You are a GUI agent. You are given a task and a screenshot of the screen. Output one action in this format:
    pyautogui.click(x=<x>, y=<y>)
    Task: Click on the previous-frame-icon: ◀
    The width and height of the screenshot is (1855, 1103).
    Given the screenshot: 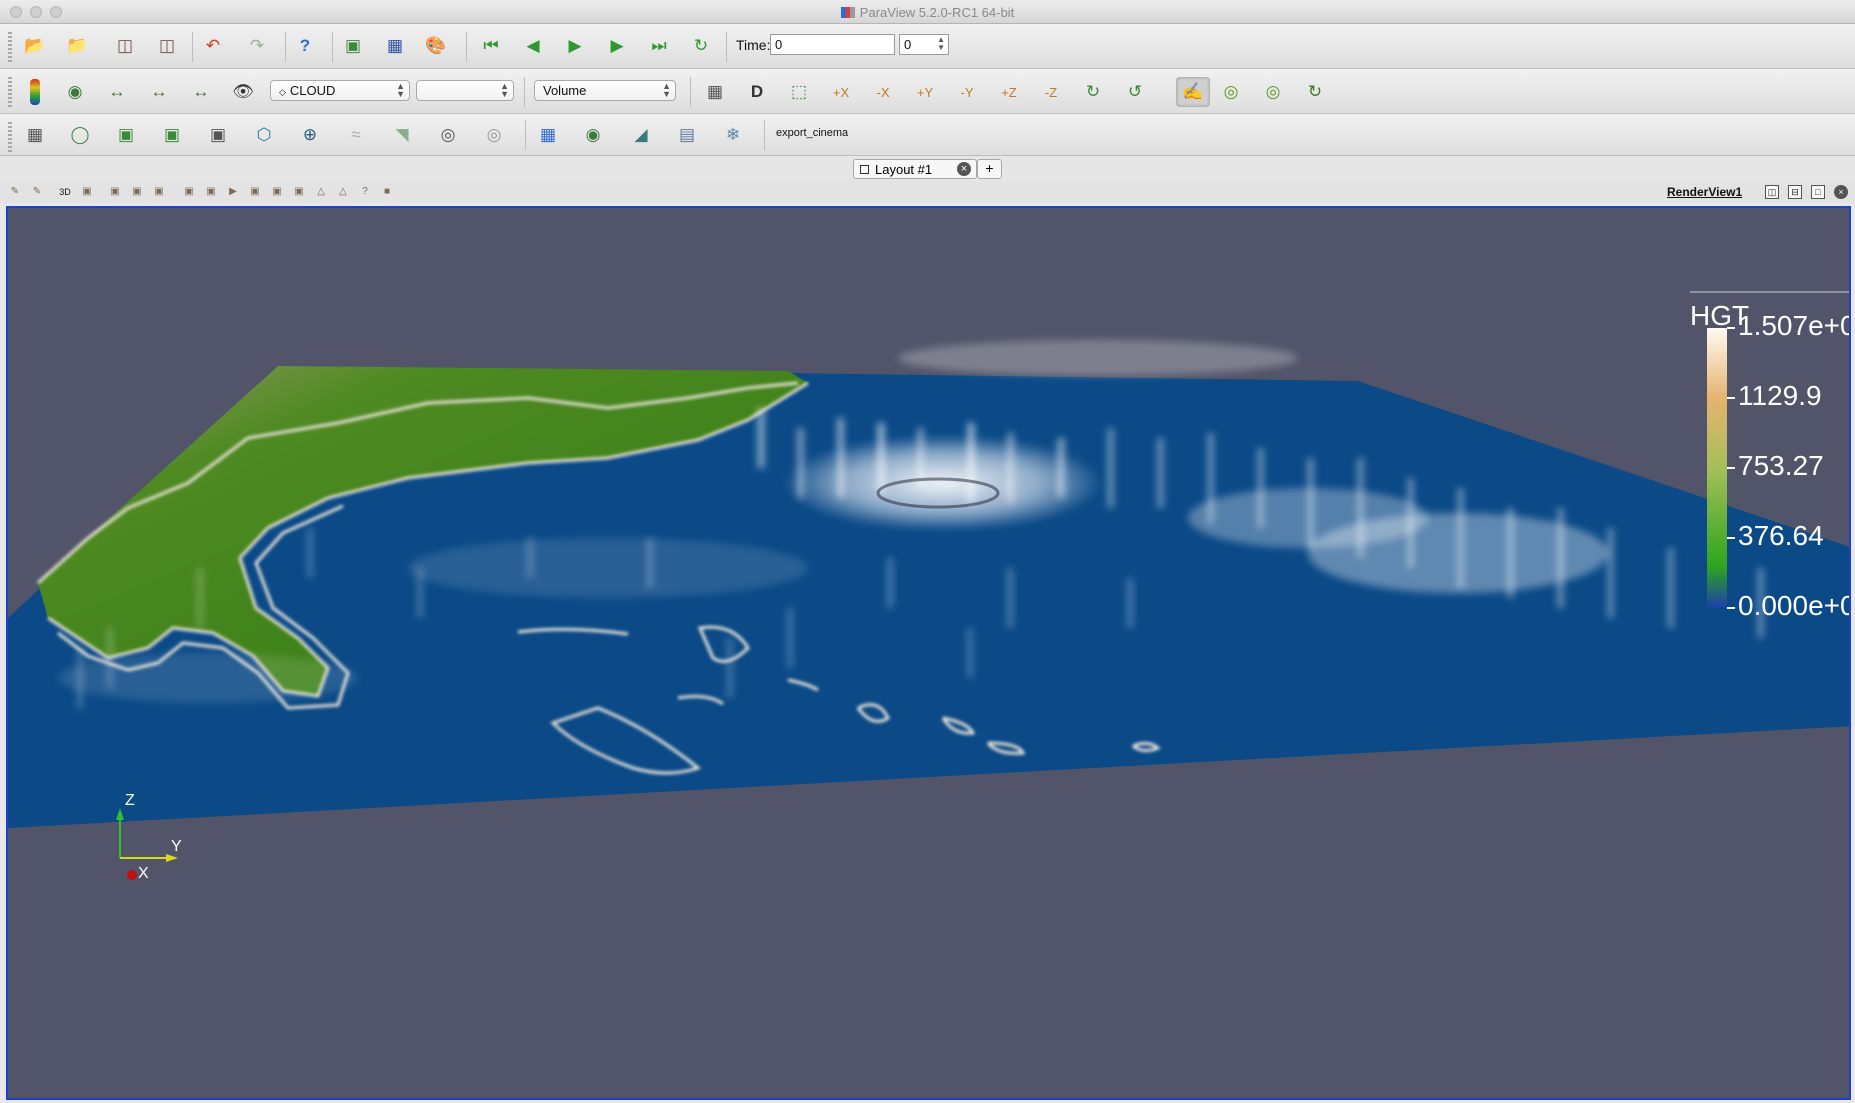 What is the action you would take?
    pyautogui.click(x=533, y=46)
    